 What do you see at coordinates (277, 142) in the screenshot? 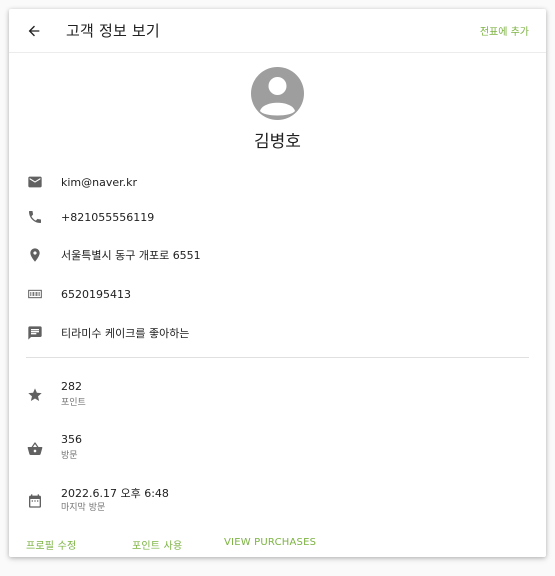
I see `customer-name: 김병호` at bounding box center [277, 142].